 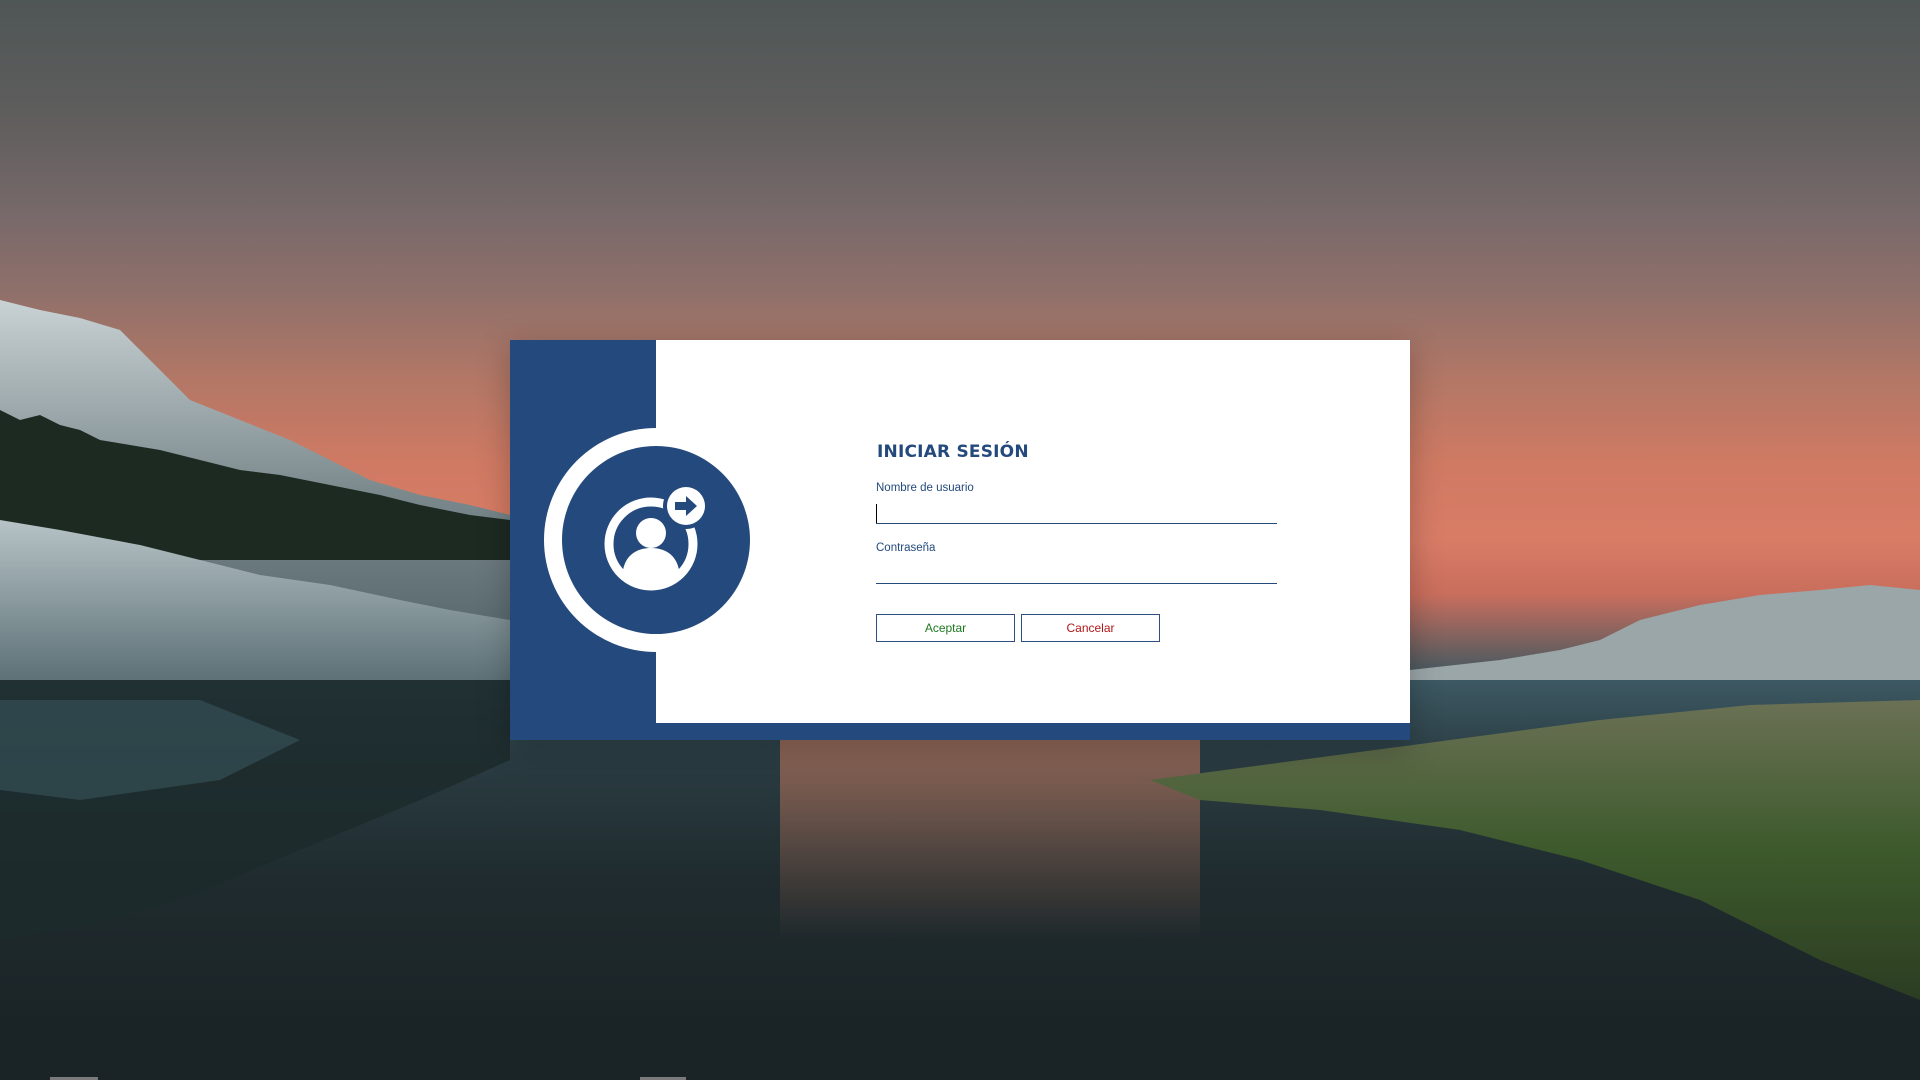 What do you see at coordinates (1076, 511) in the screenshot?
I see `username-input` at bounding box center [1076, 511].